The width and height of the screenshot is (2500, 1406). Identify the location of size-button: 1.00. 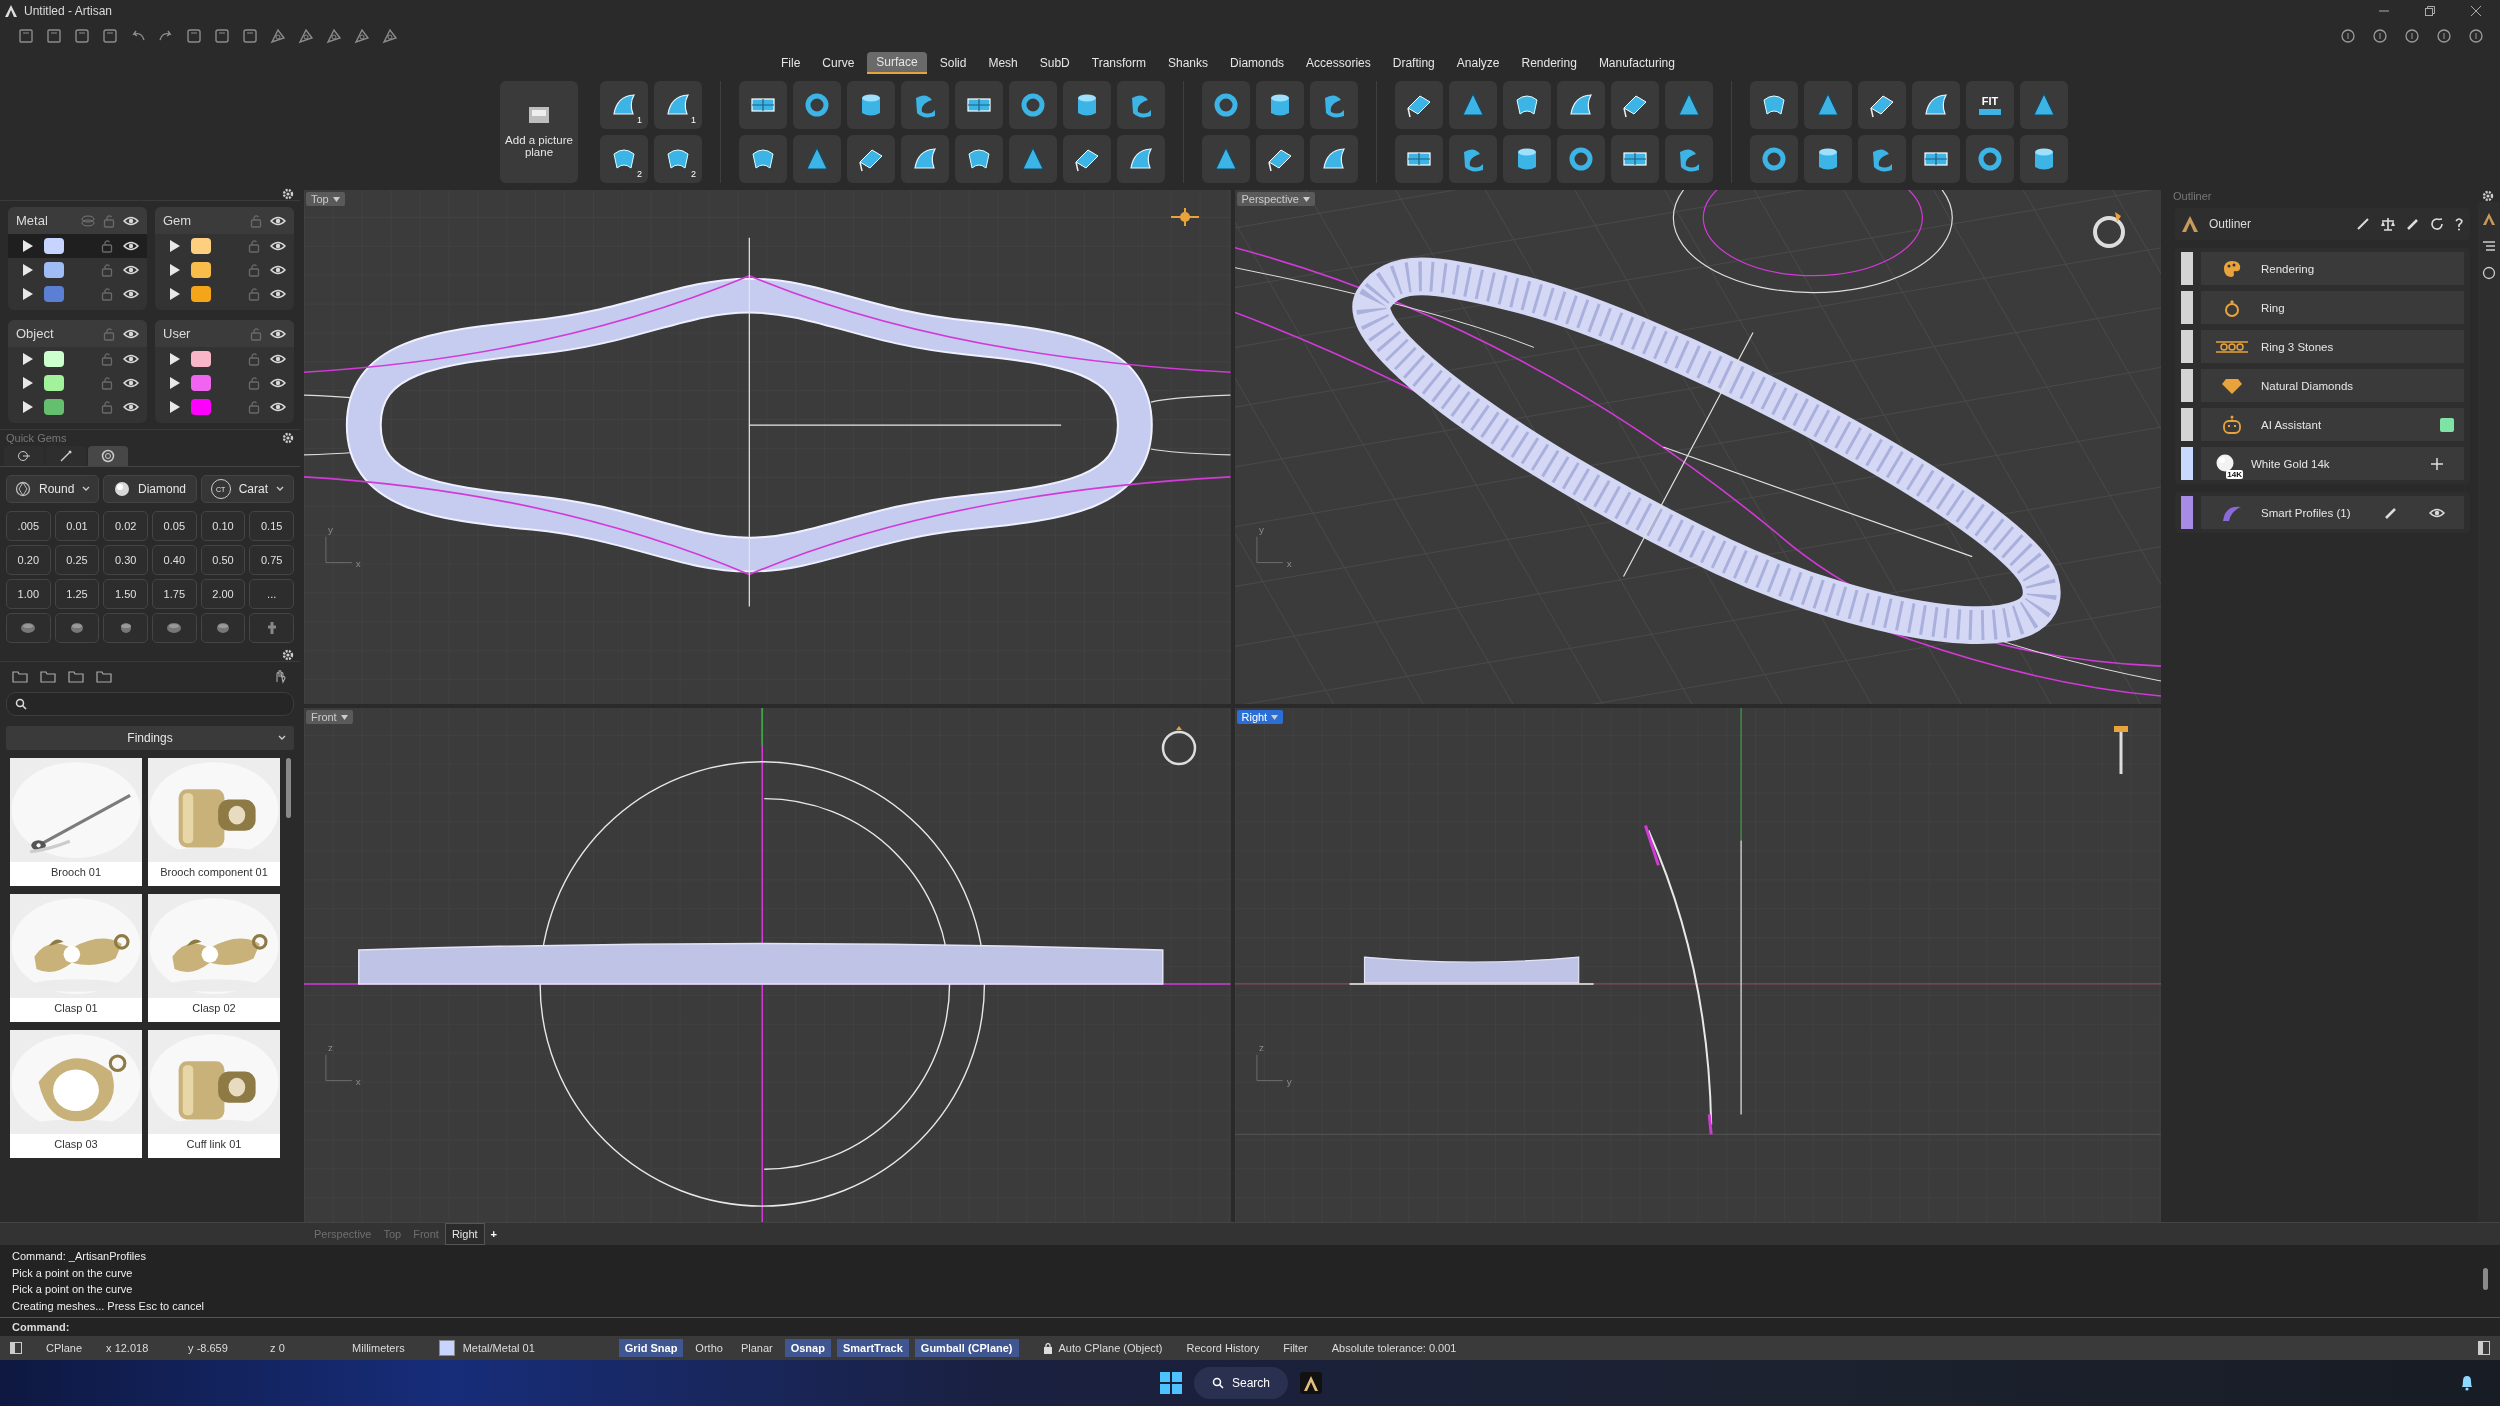
(28, 594).